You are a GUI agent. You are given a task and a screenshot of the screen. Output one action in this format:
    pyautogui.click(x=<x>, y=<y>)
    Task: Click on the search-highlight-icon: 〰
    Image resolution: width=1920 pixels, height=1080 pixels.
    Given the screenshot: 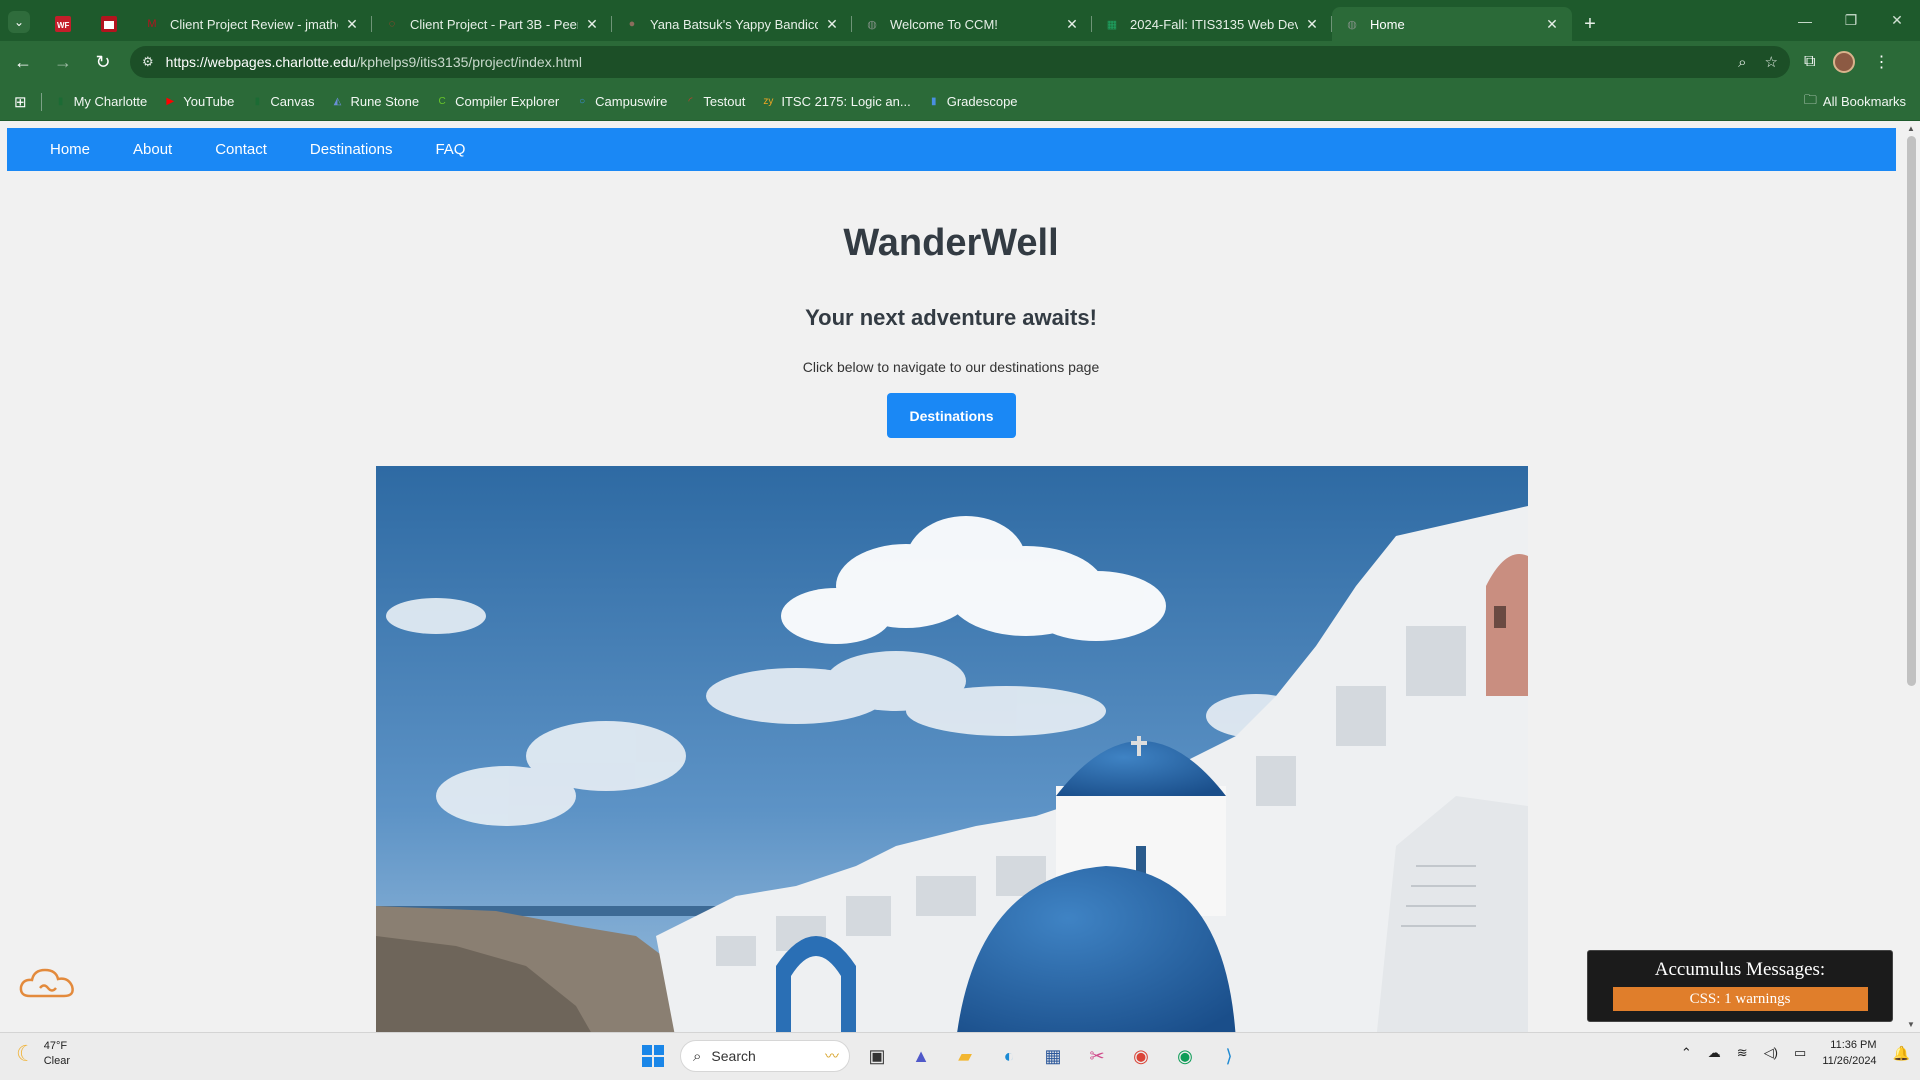 What is the action you would take?
    pyautogui.click(x=832, y=1056)
    